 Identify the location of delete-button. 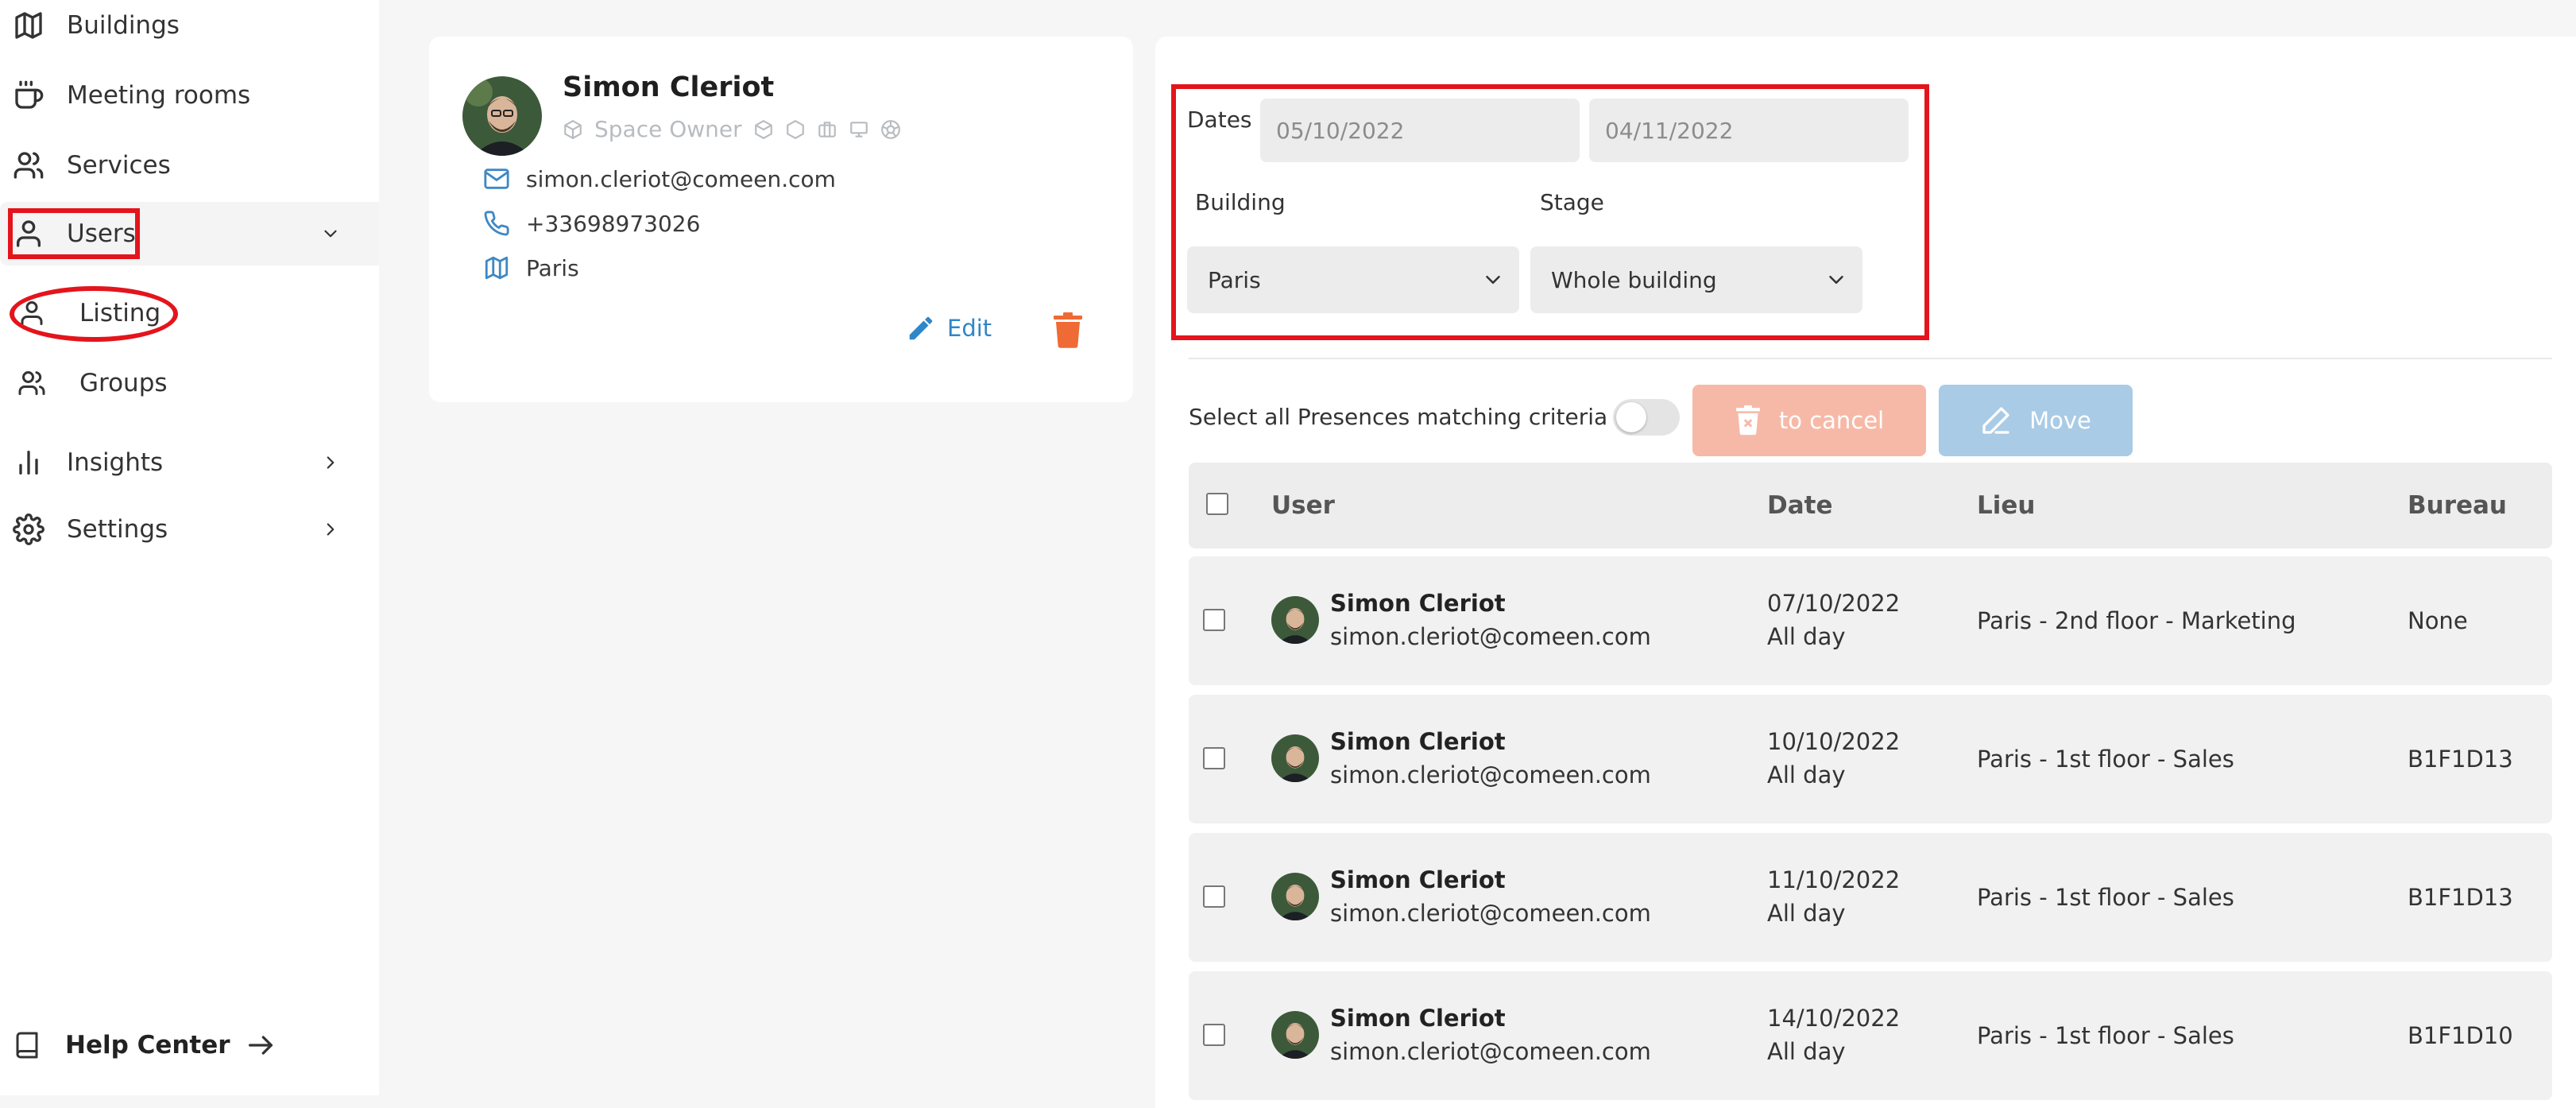
(1068, 330).